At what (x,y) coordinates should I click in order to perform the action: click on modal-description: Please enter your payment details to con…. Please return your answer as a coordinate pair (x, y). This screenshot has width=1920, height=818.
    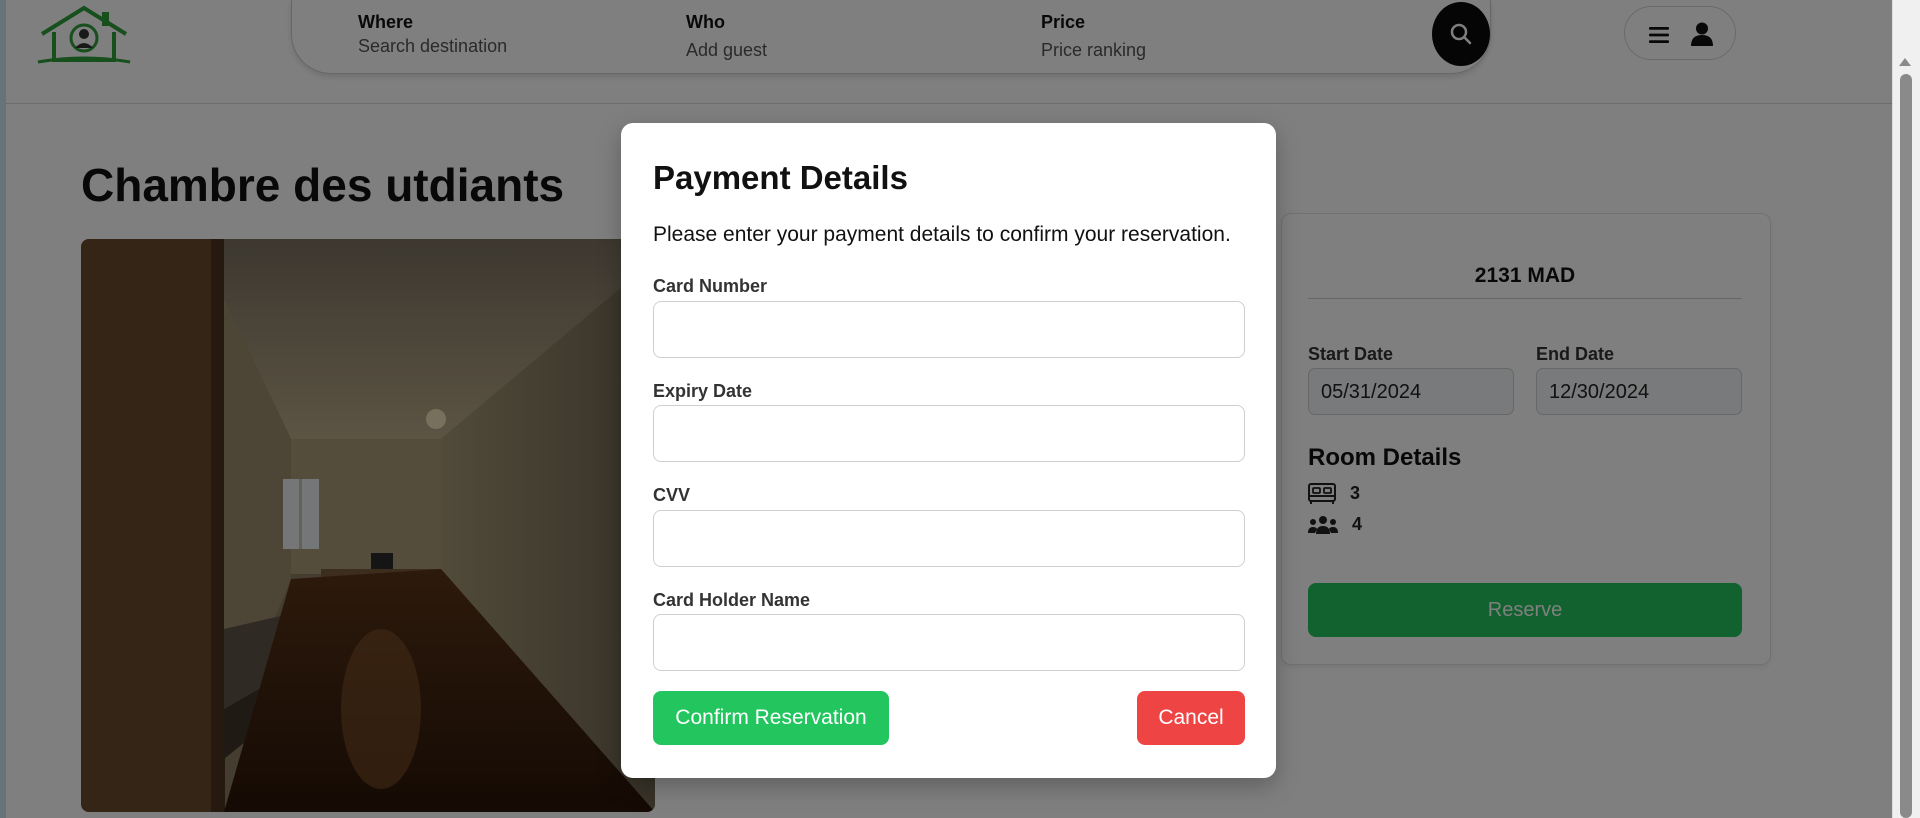
    Looking at the image, I should click on (942, 234).